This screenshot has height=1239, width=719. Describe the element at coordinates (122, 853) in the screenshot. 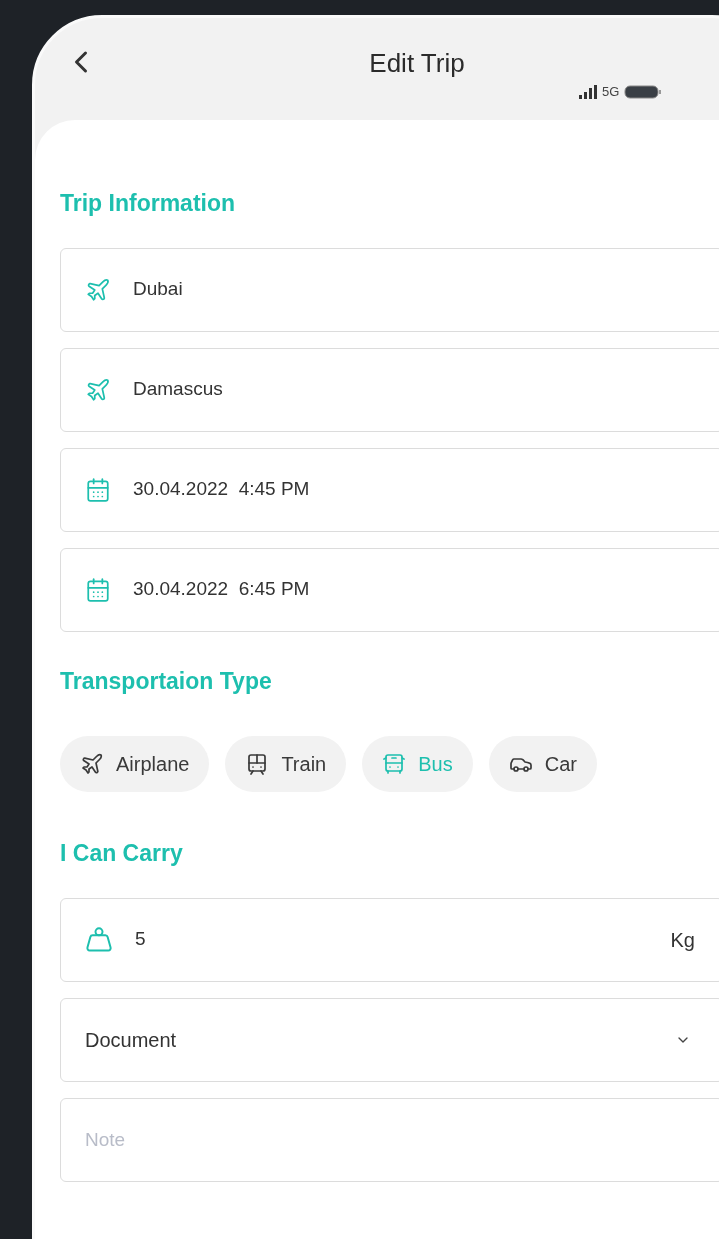

I see `section-title: I Can Carry` at that location.